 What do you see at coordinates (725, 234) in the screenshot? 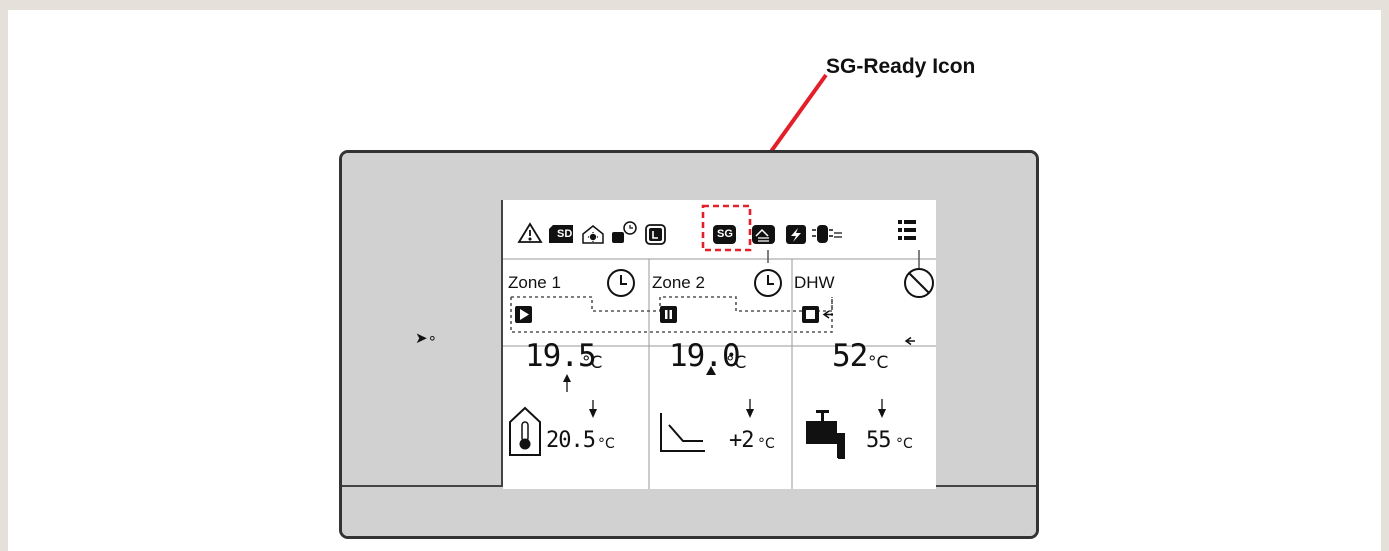
I see `sg-ready-label: SG` at bounding box center [725, 234].